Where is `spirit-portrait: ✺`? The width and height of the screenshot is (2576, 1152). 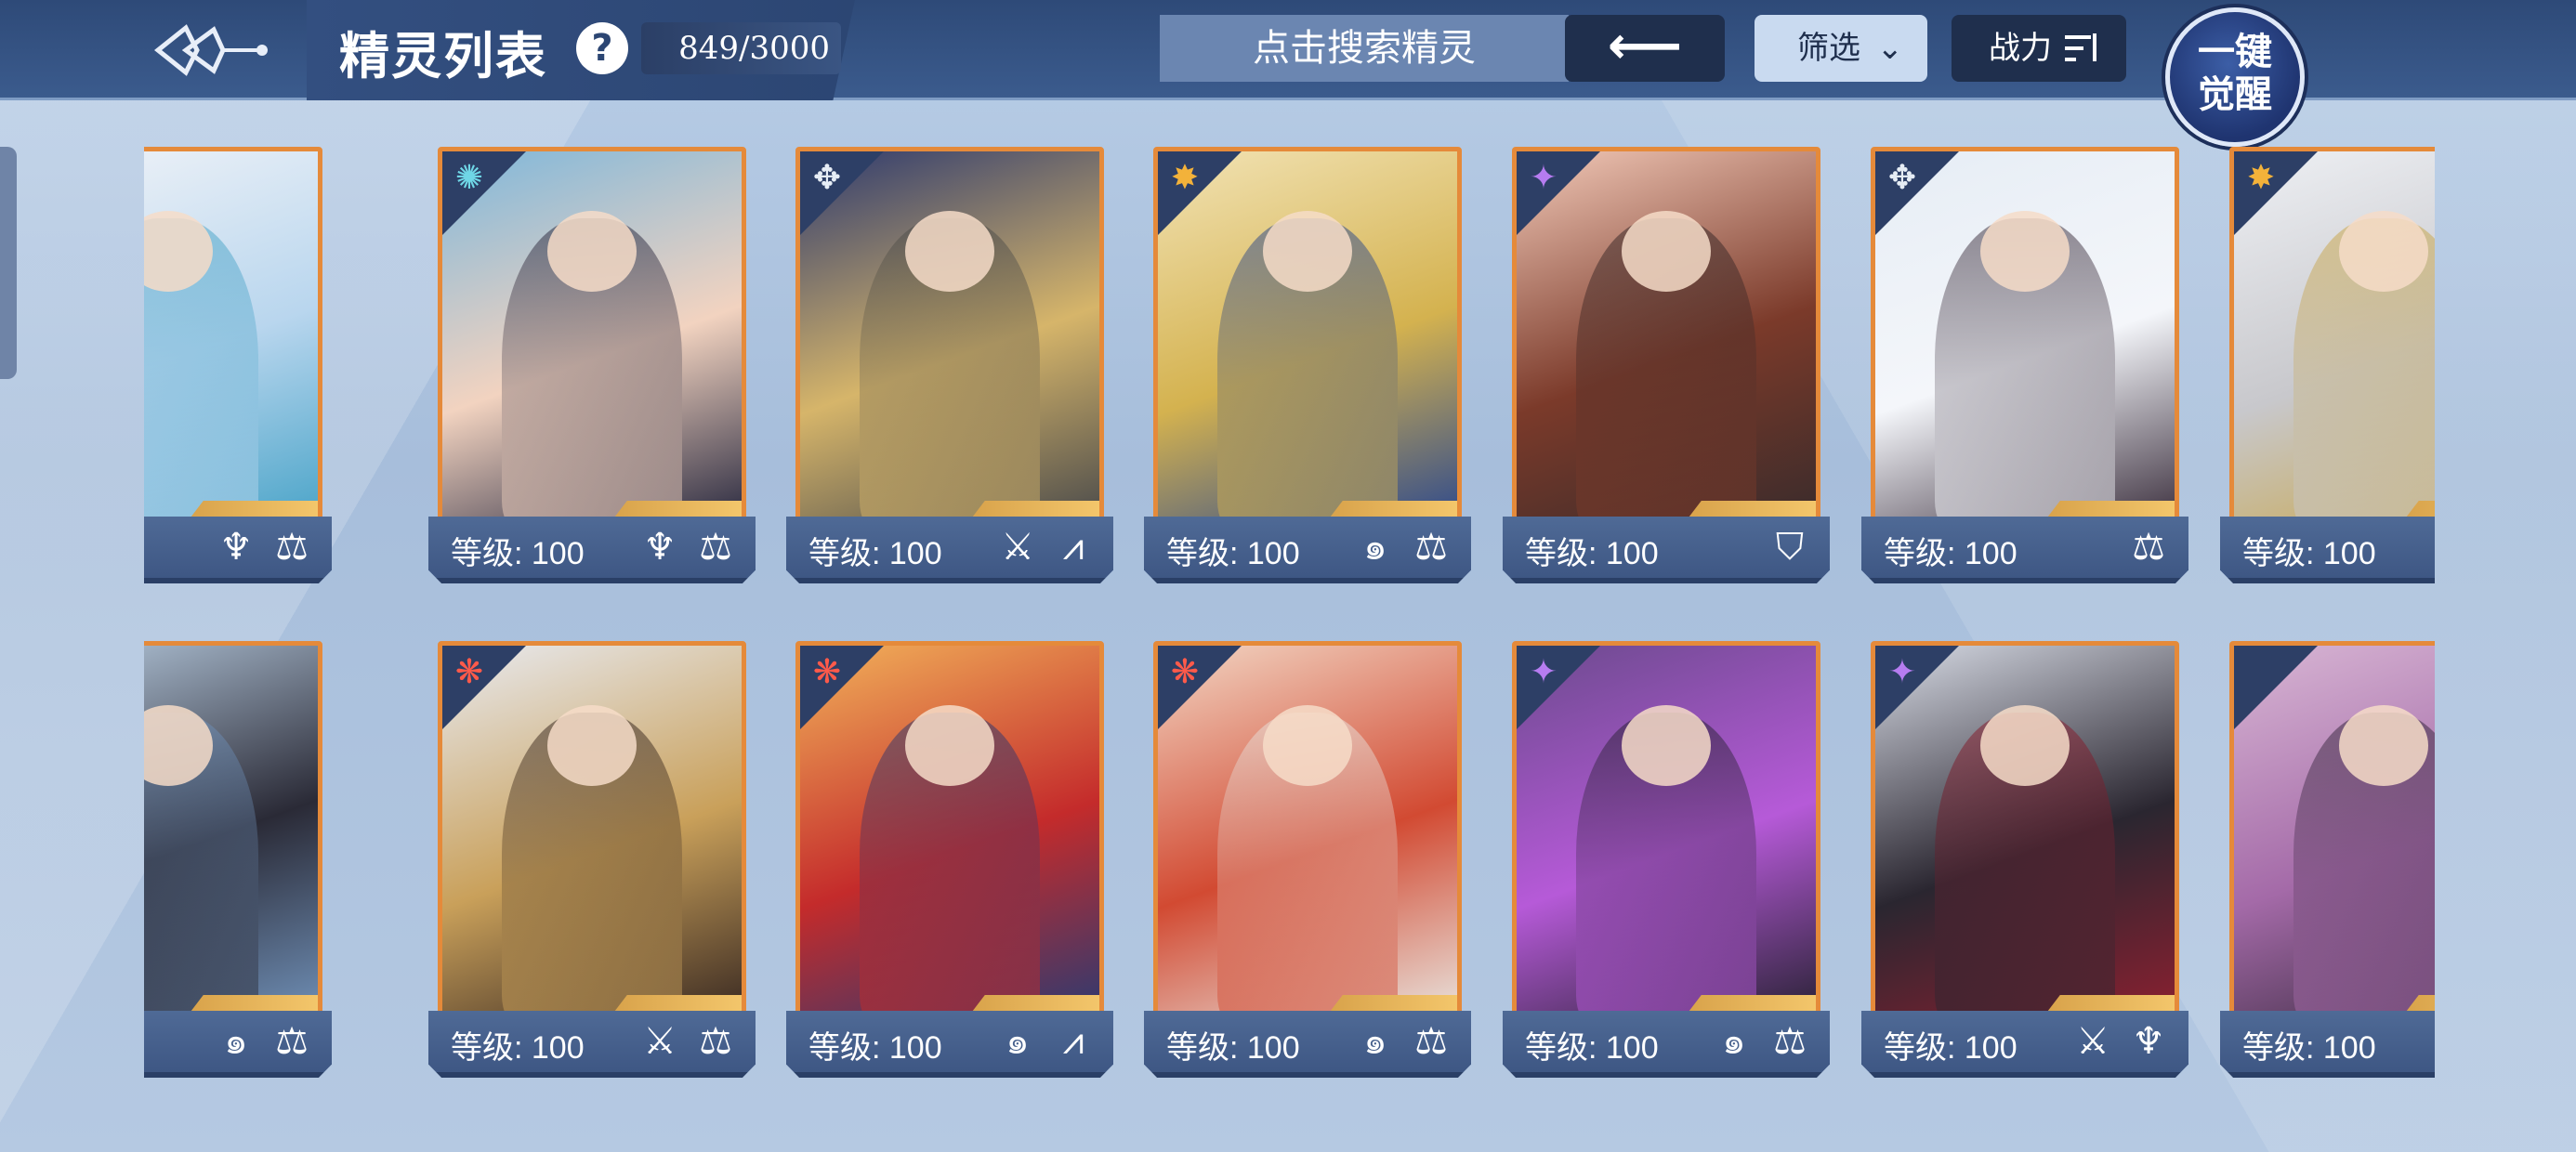
spirit-portrait: ✺ is located at coordinates (592, 336).